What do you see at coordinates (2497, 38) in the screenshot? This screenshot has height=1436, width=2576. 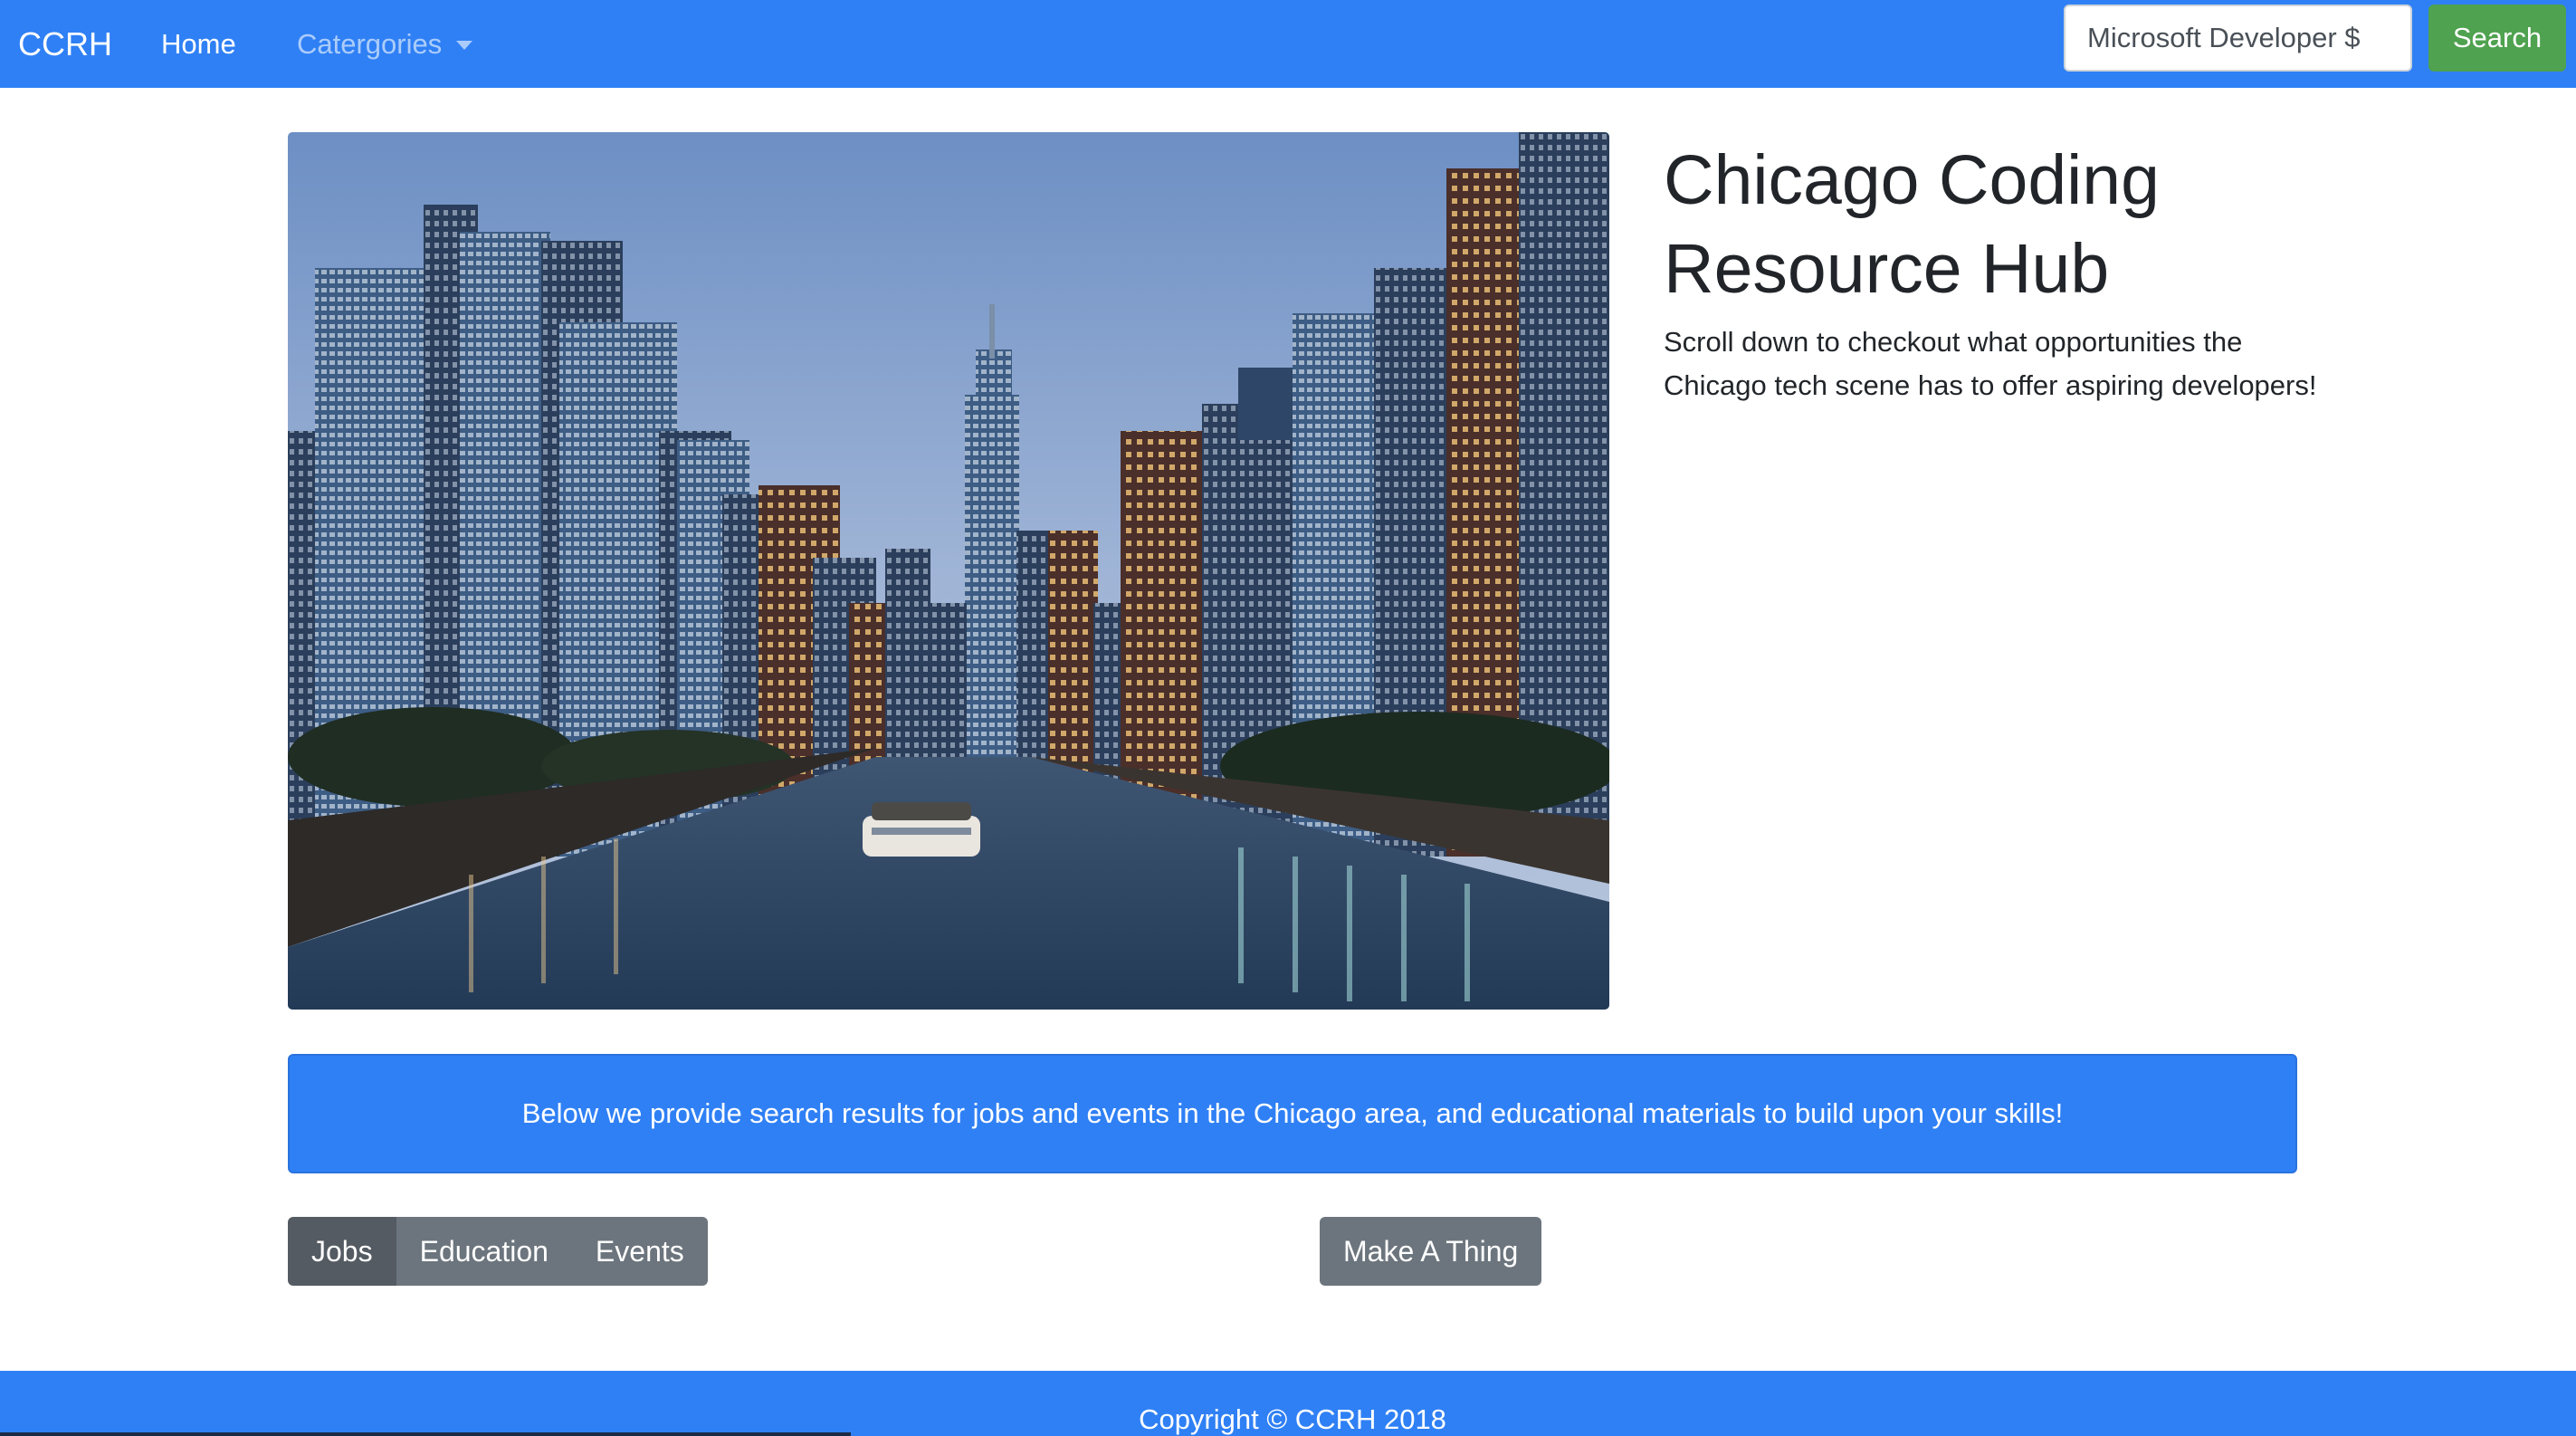 I see `search-button: Search` at bounding box center [2497, 38].